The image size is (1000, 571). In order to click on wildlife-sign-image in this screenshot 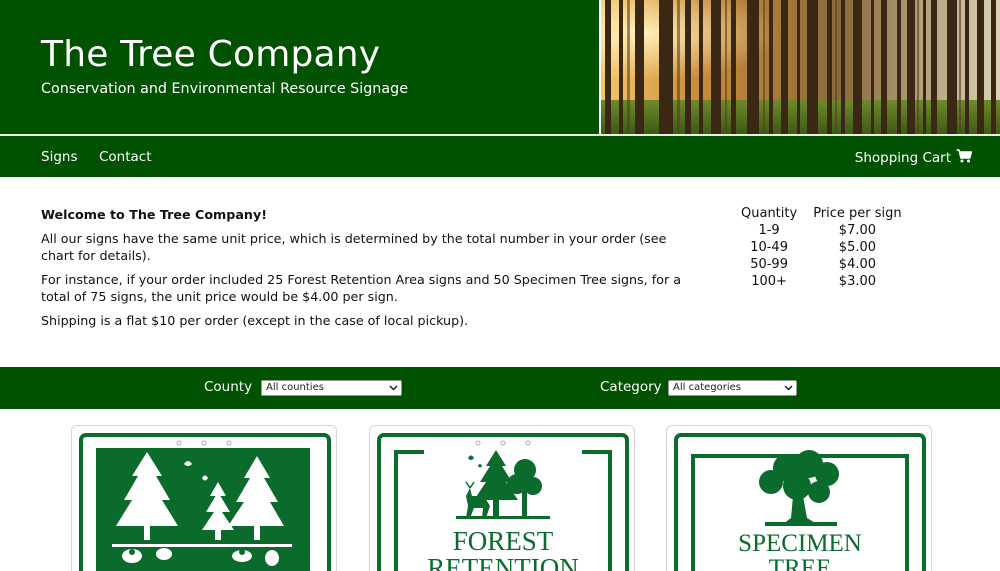, I will do `click(205, 502)`.